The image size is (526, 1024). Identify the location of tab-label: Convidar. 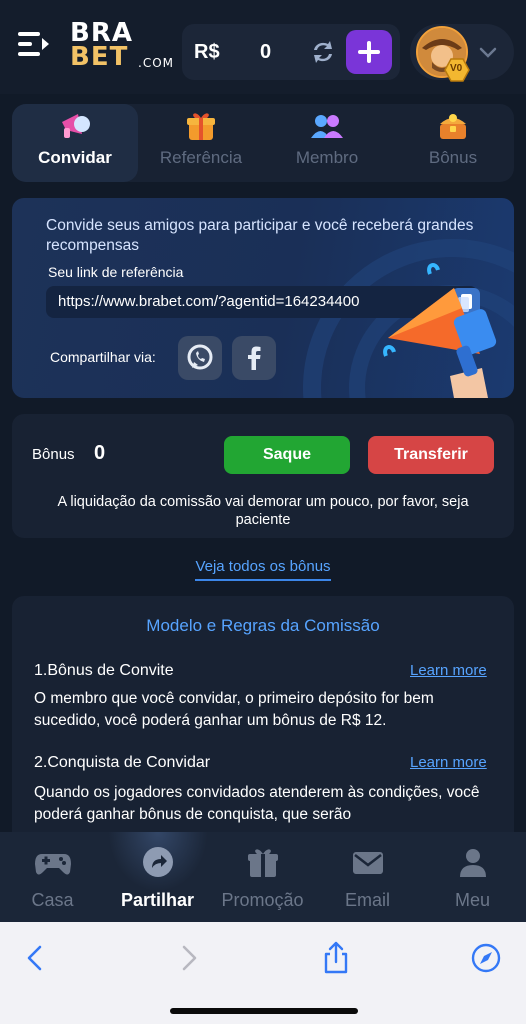
(75, 157).